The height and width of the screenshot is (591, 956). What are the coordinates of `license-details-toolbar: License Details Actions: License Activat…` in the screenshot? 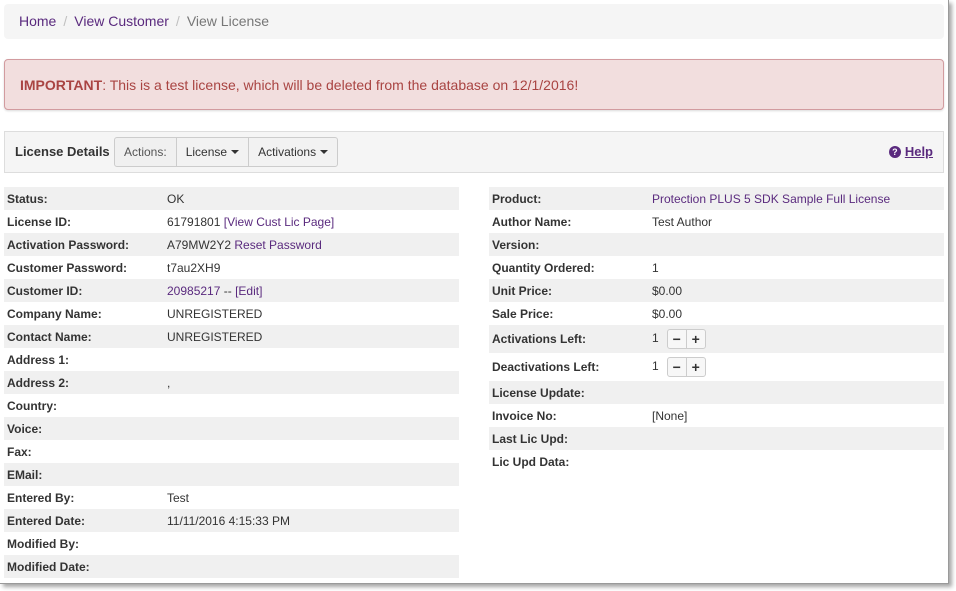 It's located at (474, 152).